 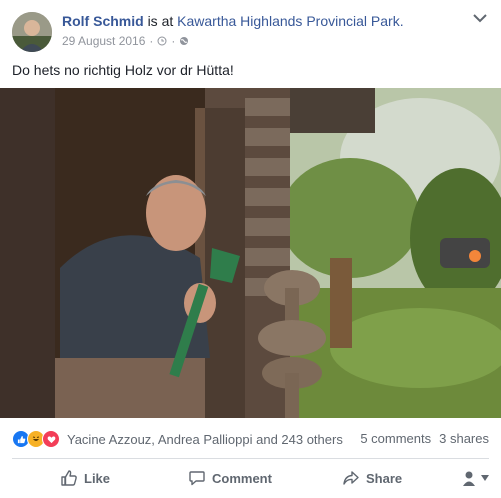 I want to click on post-meta: 29 August 2016 · ·, so click(x=125, y=41).